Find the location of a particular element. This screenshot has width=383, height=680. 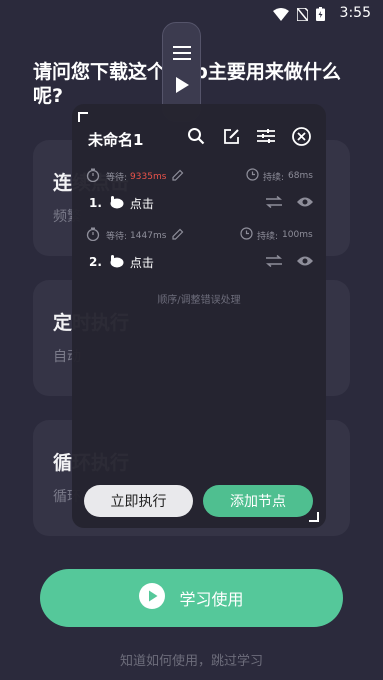

resize-handle-bottom-right is located at coordinates (314, 517).